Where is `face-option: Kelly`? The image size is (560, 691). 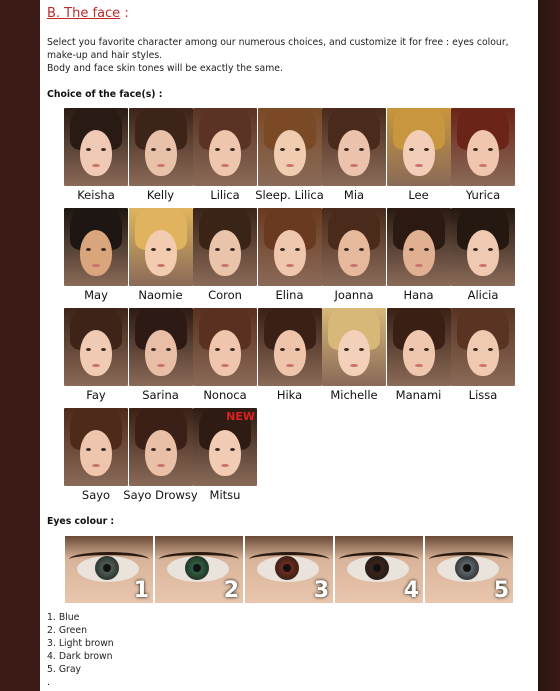 face-option: Kelly is located at coordinates (160, 158).